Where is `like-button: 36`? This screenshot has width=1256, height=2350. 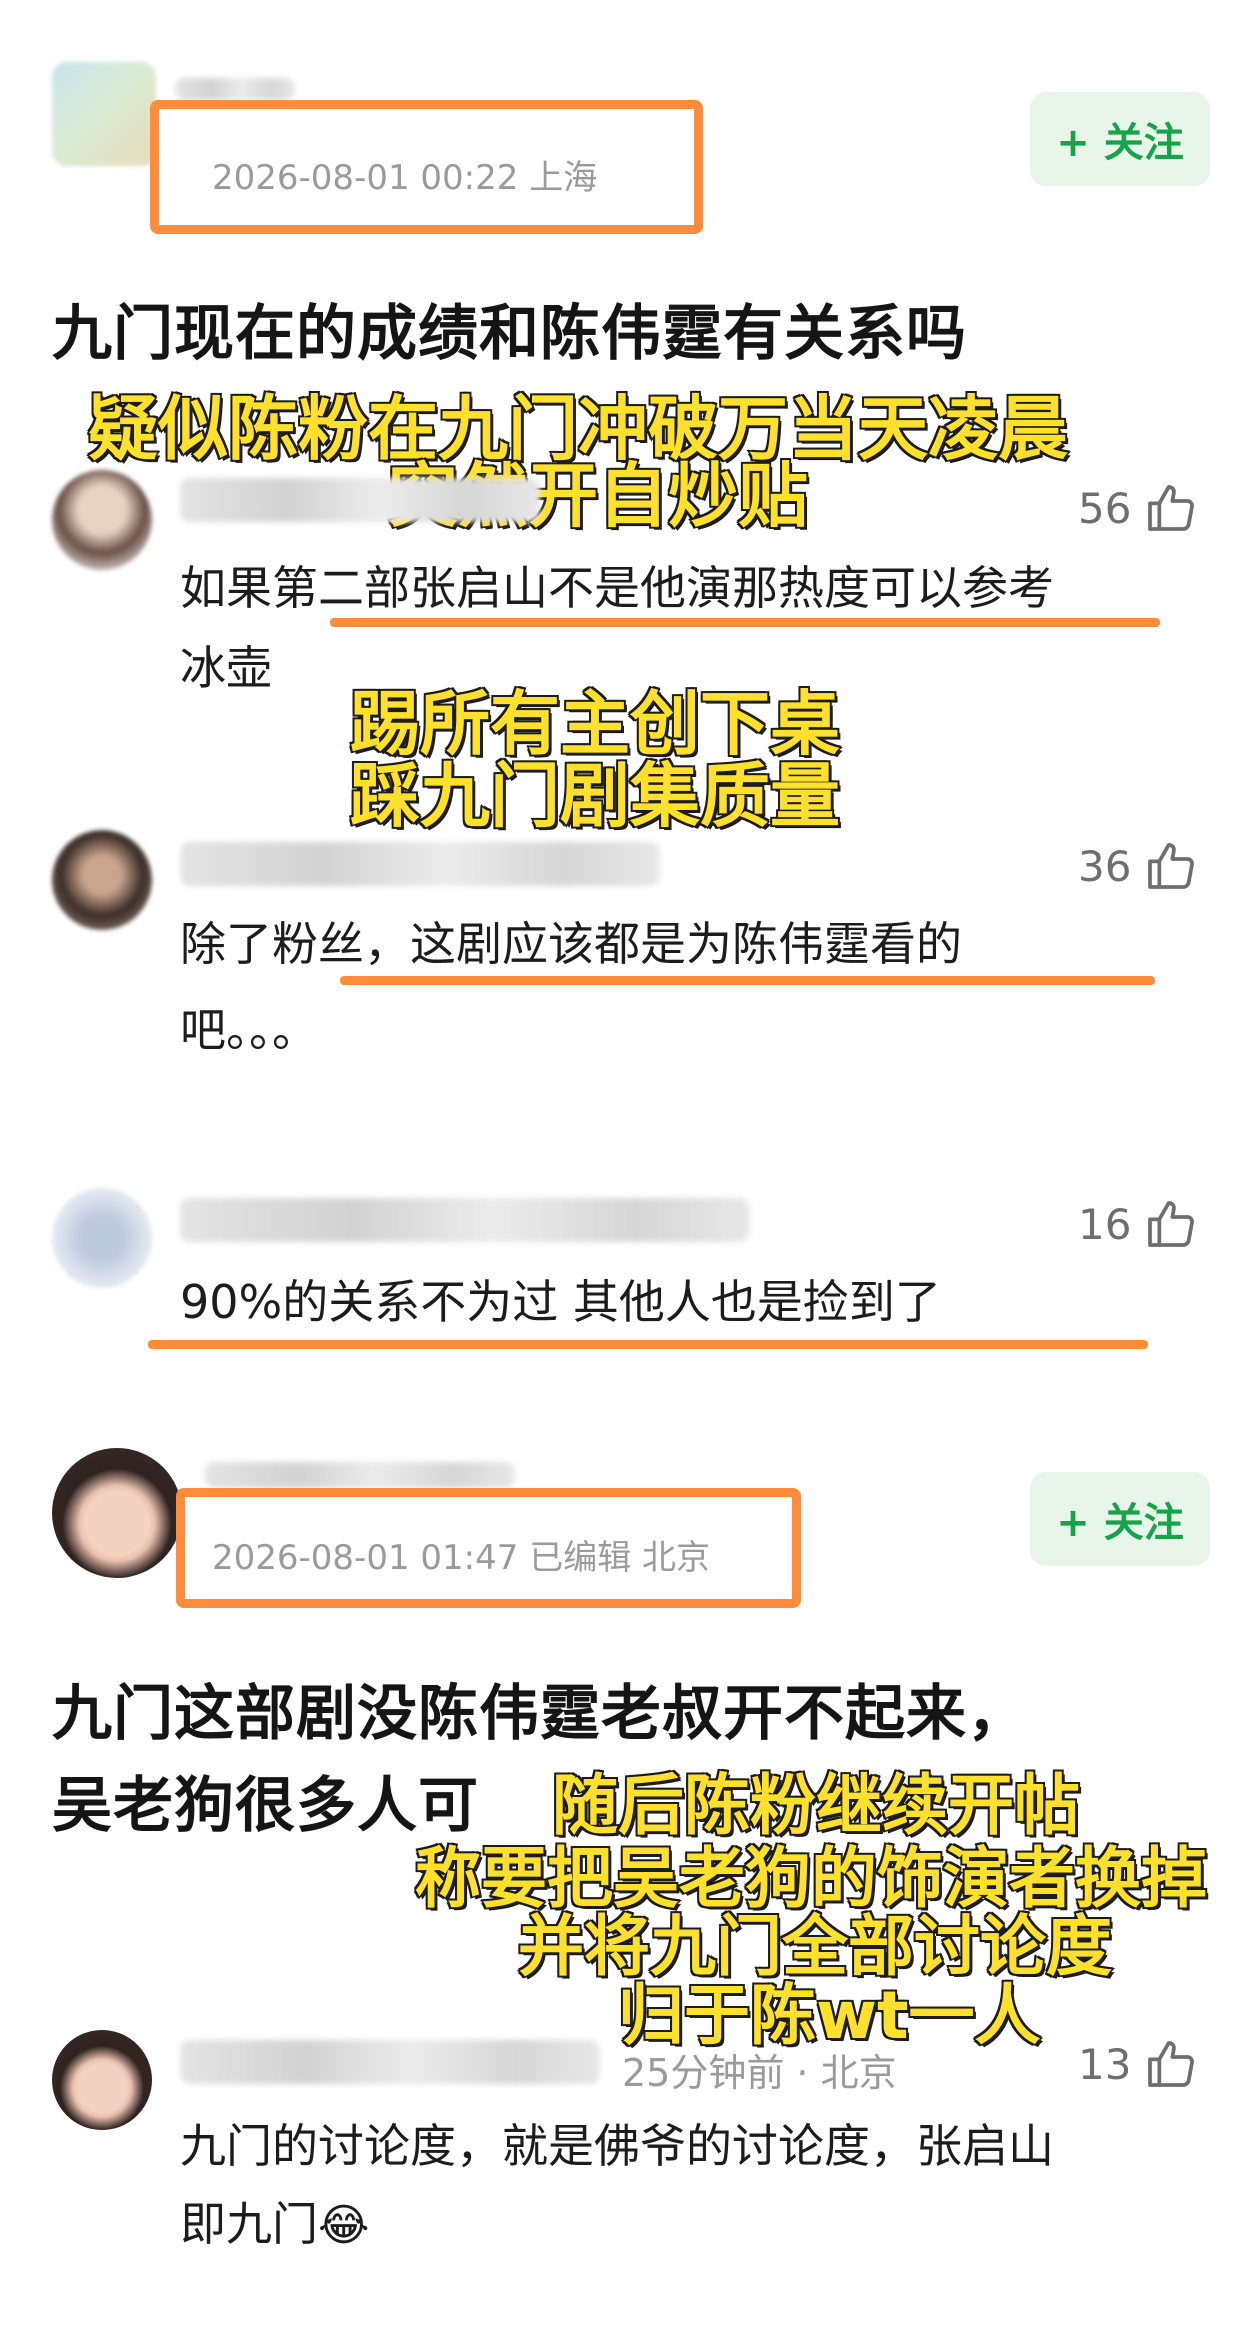 like-button: 36 is located at coordinates (1138, 866).